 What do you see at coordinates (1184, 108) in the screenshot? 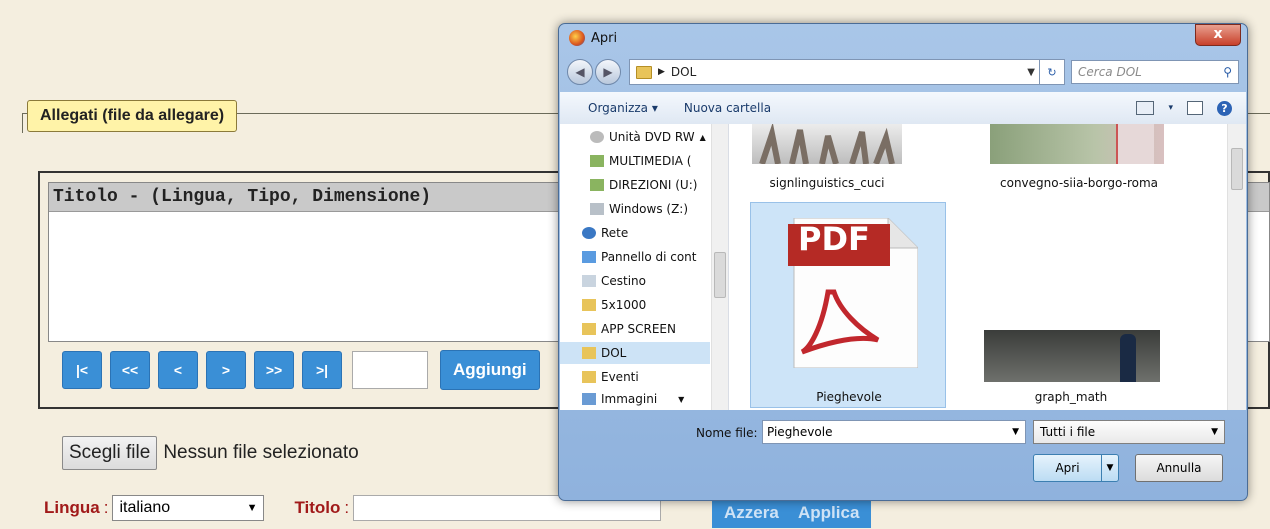
I see `toolbar-right: ▾ ?` at bounding box center [1184, 108].